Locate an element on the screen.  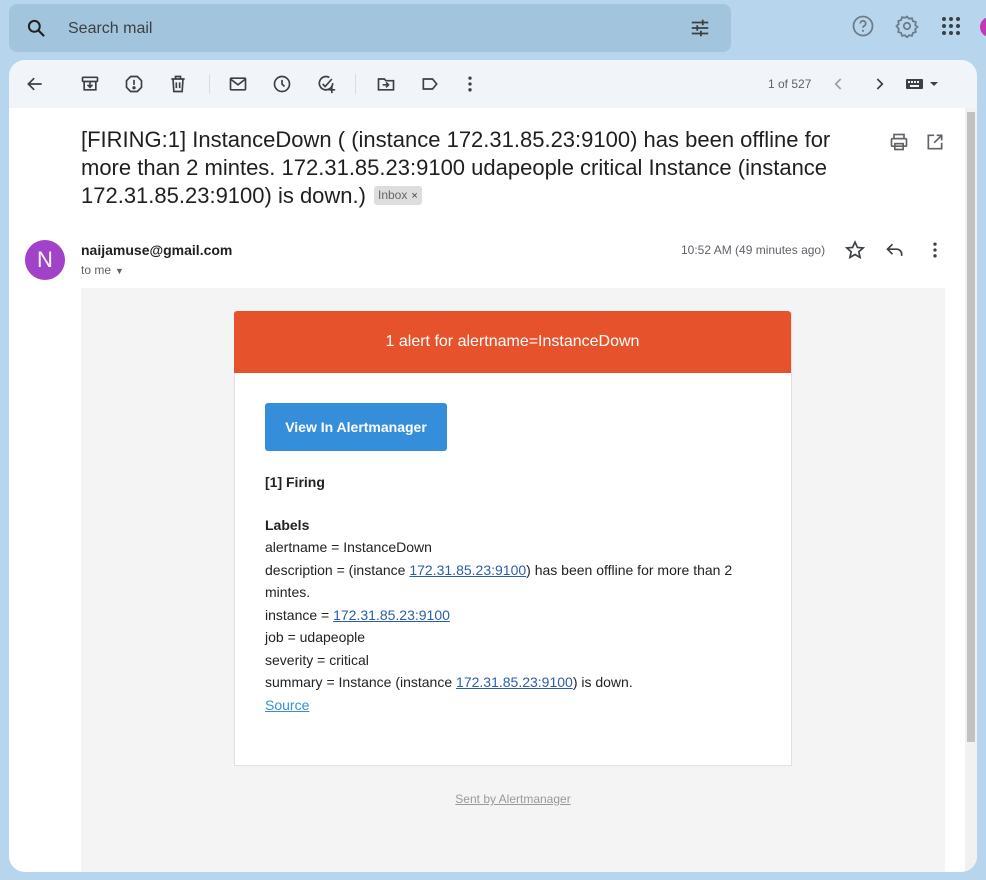
open-new-window-icon is located at coordinates (935, 142).